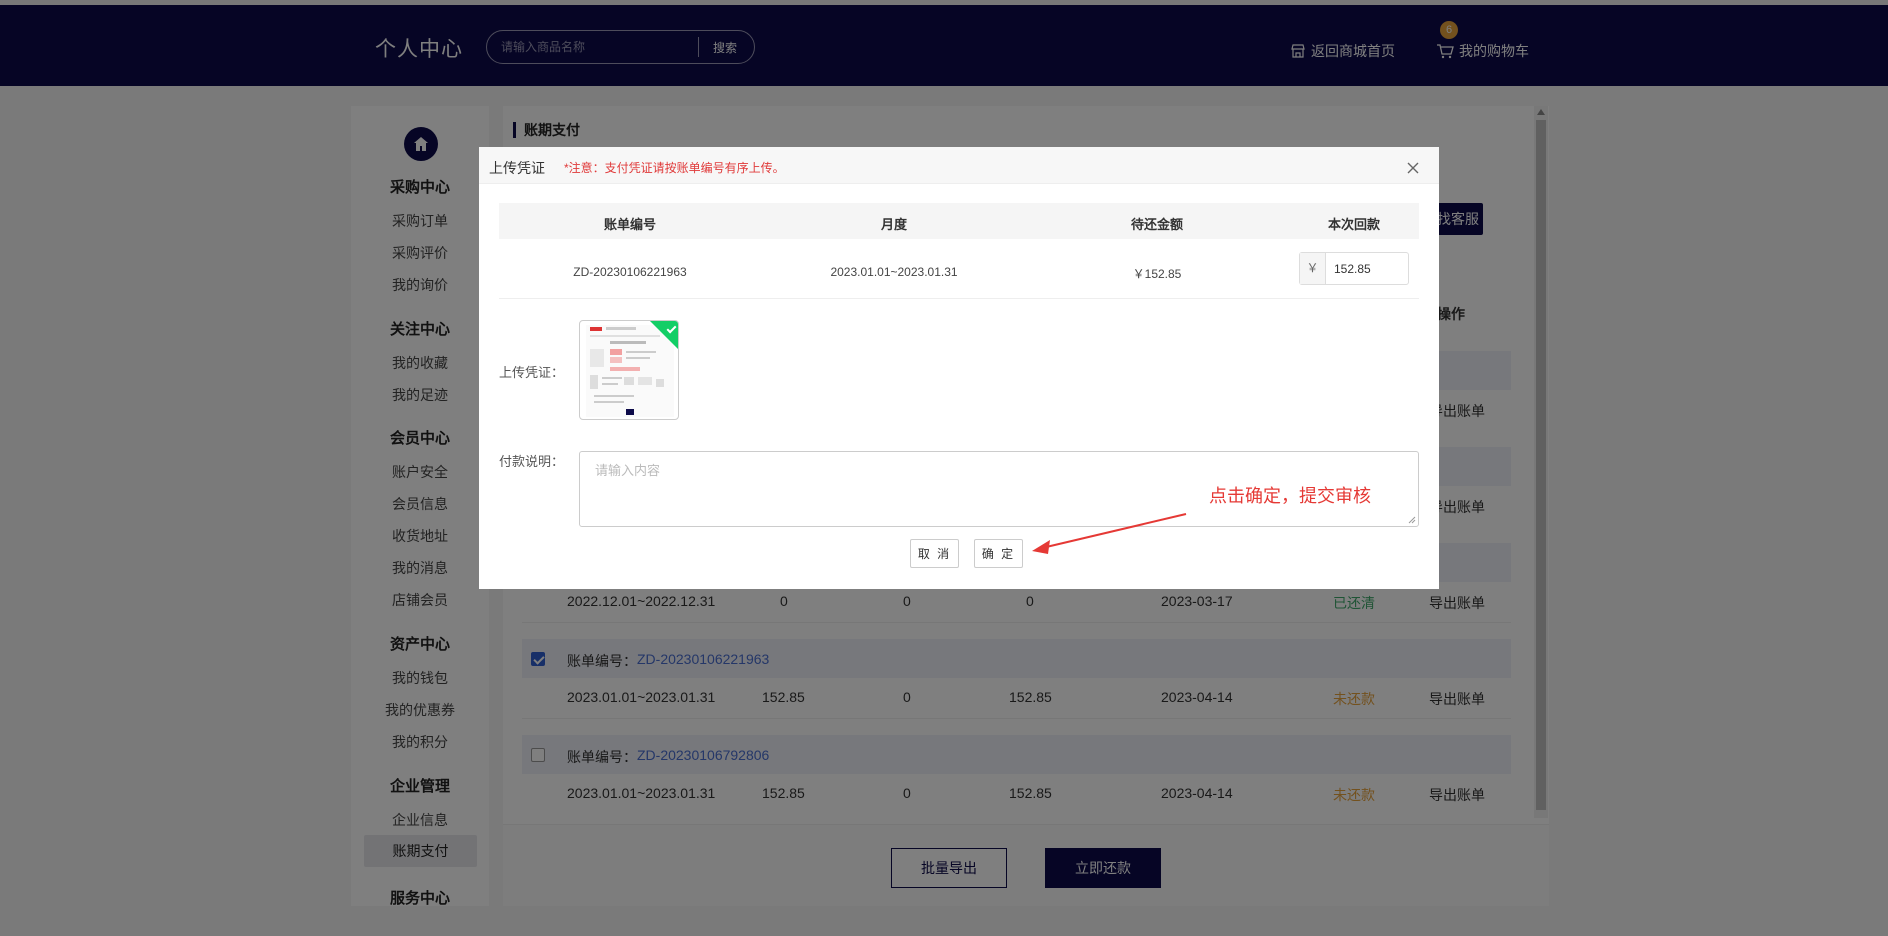  Describe the element at coordinates (630, 272) in the screenshot. I see `dialog-bill-no: ZD-20230106221963` at that location.